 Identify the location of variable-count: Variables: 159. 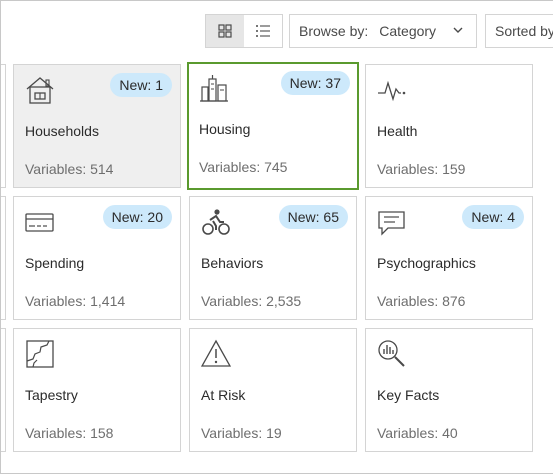
(421, 169).